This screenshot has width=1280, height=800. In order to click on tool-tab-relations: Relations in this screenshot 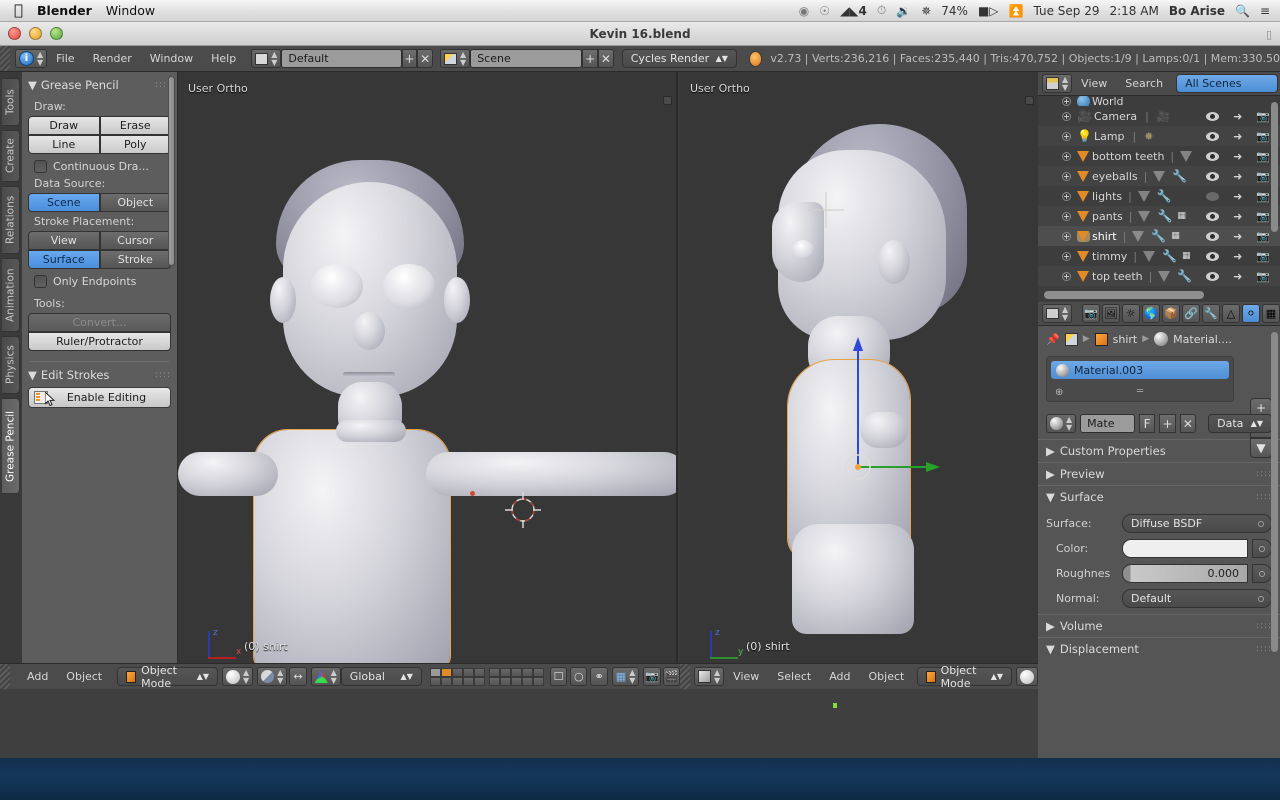, I will do `click(11, 220)`.